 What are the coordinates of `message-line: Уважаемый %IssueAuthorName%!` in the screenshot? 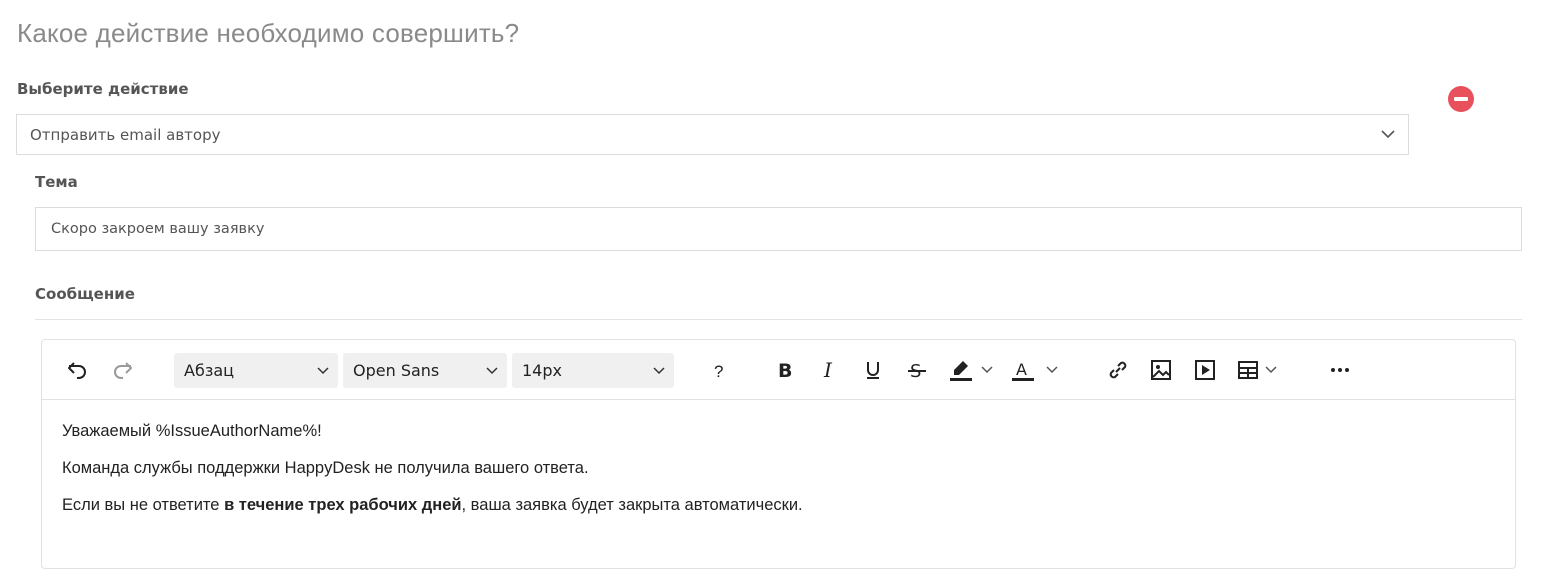 It's located at (192, 431).